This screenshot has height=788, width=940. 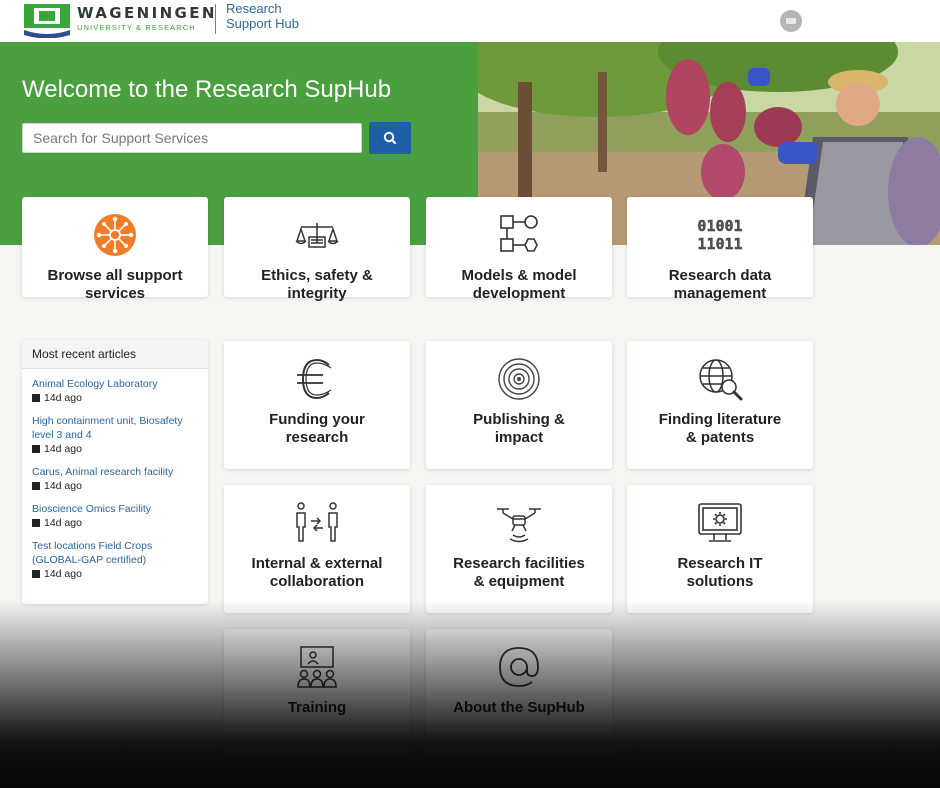 What do you see at coordinates (720, 581) in the screenshot?
I see `card-label-line2: solutions` at bounding box center [720, 581].